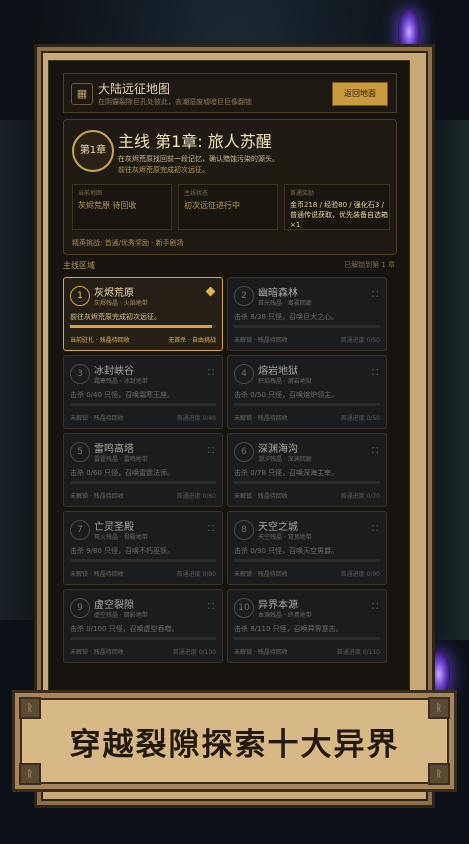  Describe the element at coordinates (114, 527) in the screenshot. I see `region-name: 亡灵圣殿` at that location.